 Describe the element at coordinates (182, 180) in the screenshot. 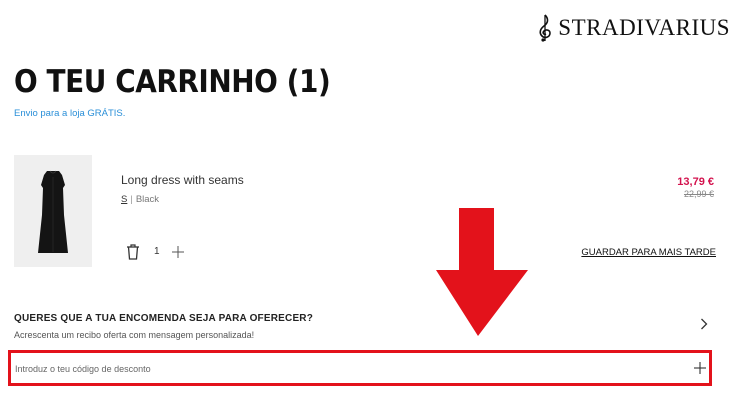

I see `product-name: Long dress with seams` at that location.